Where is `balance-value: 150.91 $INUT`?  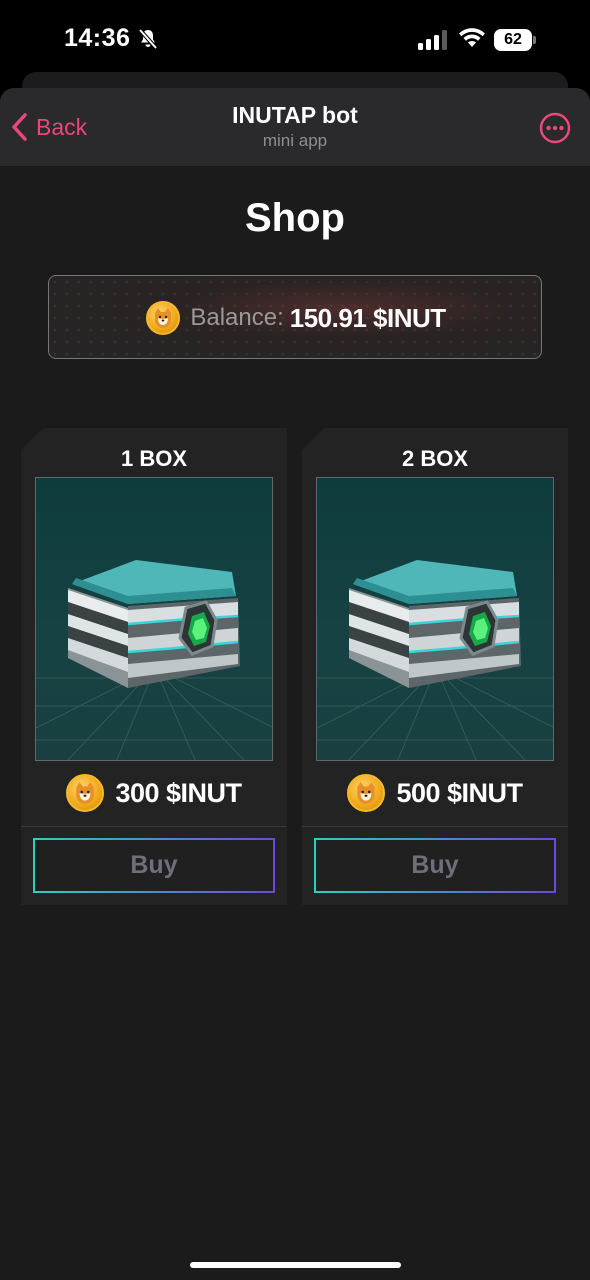
balance-value: 150.91 $INUT is located at coordinates (367, 317).